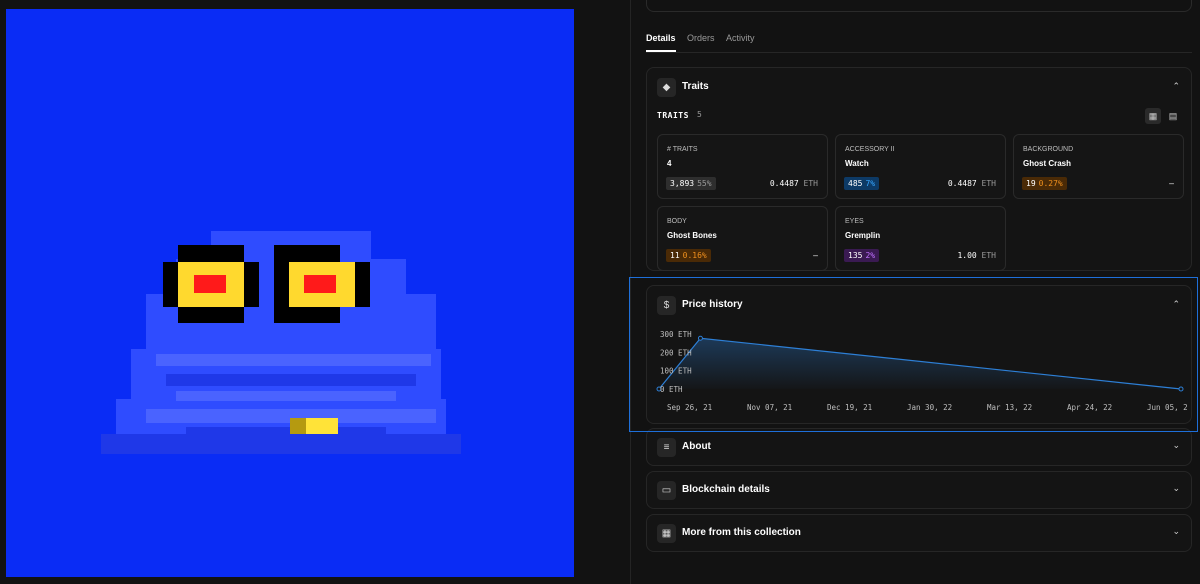  Describe the element at coordinates (870, 183) in the screenshot. I see `trait-percent: 7%` at that location.